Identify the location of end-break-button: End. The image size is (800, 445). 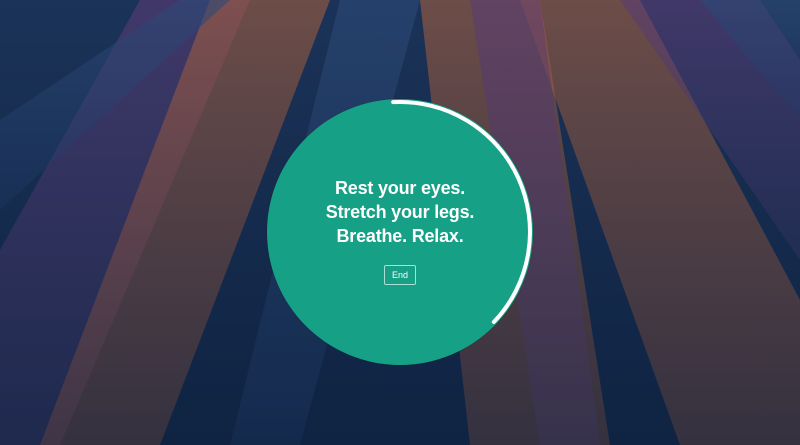
(400, 275).